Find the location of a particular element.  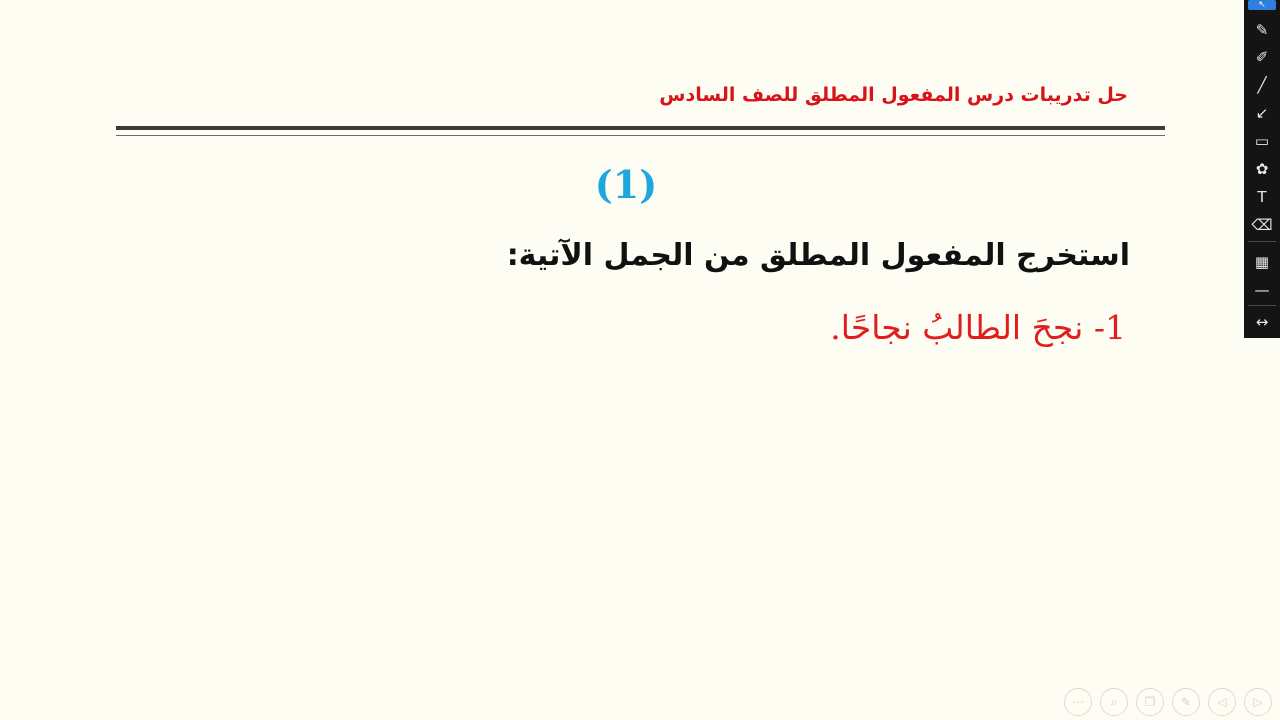

annotation-toolbar: ↖ ✎ ✐ ╱ ↙ ▭ ✿ T ⌫ ▦ — ↔ is located at coordinates (1262, 169).